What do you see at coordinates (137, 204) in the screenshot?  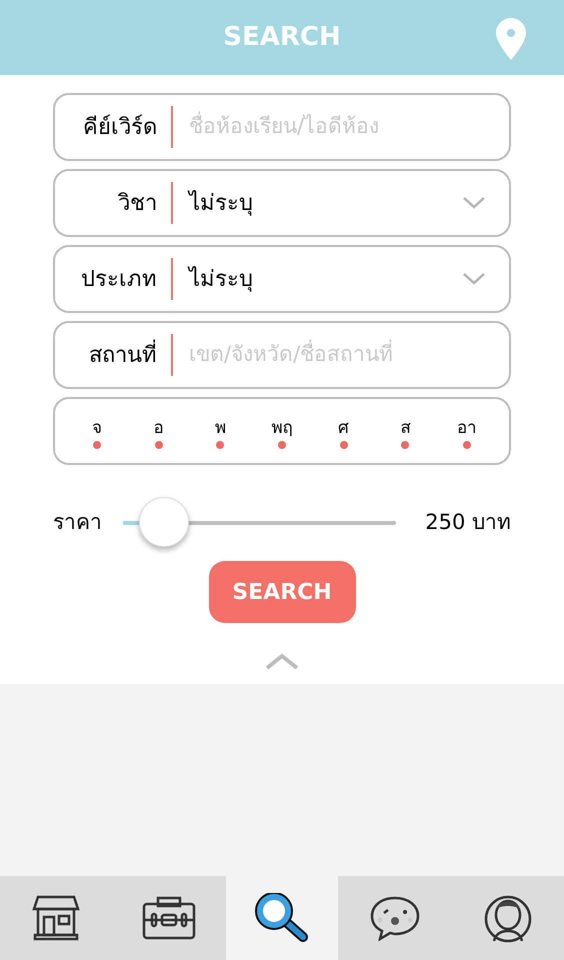 I see `field-label: วิชา` at bounding box center [137, 204].